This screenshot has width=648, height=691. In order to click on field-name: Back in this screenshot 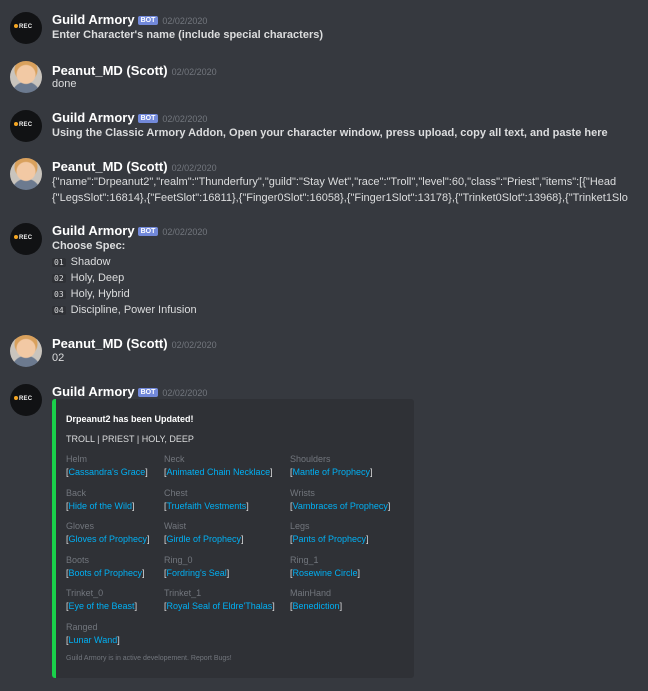, I will do `click(76, 493)`.